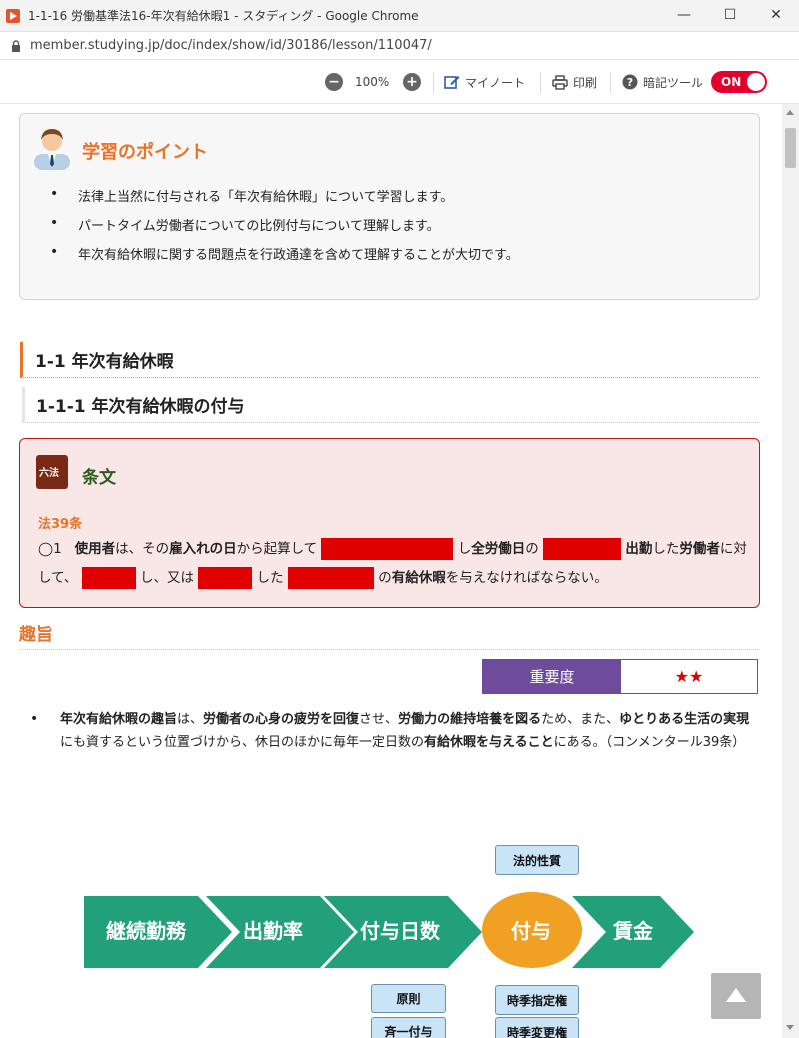 The height and width of the screenshot is (1038, 799). I want to click on flow-label: 継続勤務, so click(146, 931).